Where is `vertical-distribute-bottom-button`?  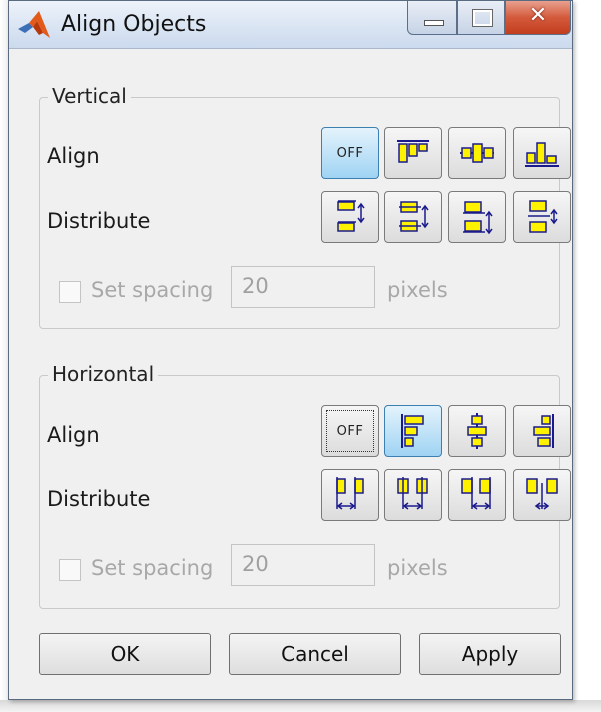
vertical-distribute-bottom-button is located at coordinates (477, 217).